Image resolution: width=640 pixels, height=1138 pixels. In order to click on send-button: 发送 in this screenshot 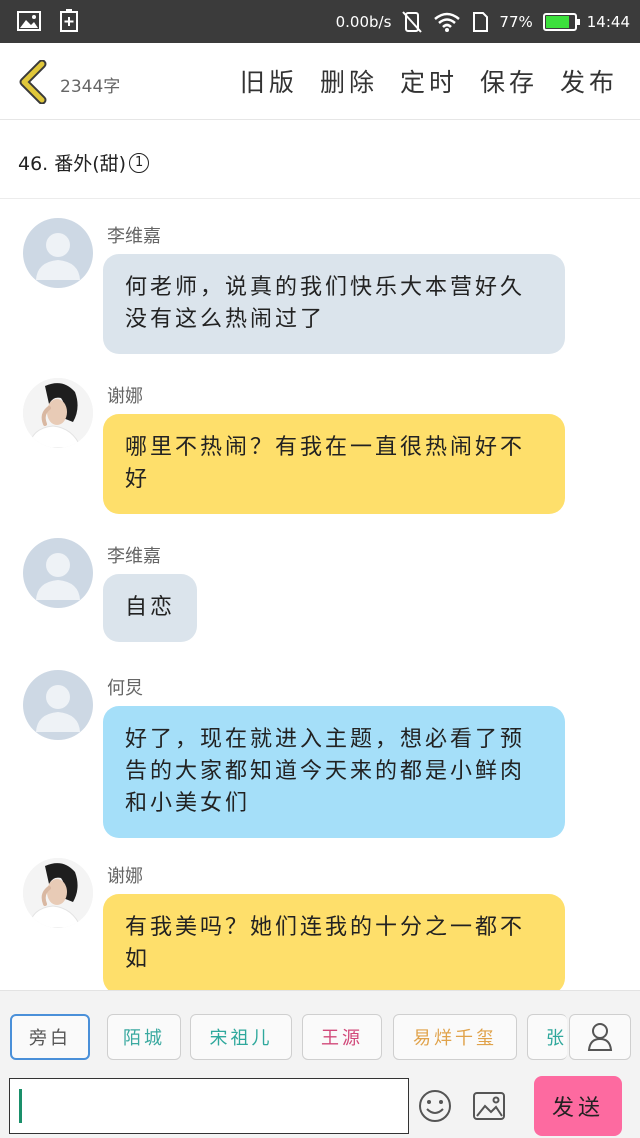, I will do `click(578, 1106)`.